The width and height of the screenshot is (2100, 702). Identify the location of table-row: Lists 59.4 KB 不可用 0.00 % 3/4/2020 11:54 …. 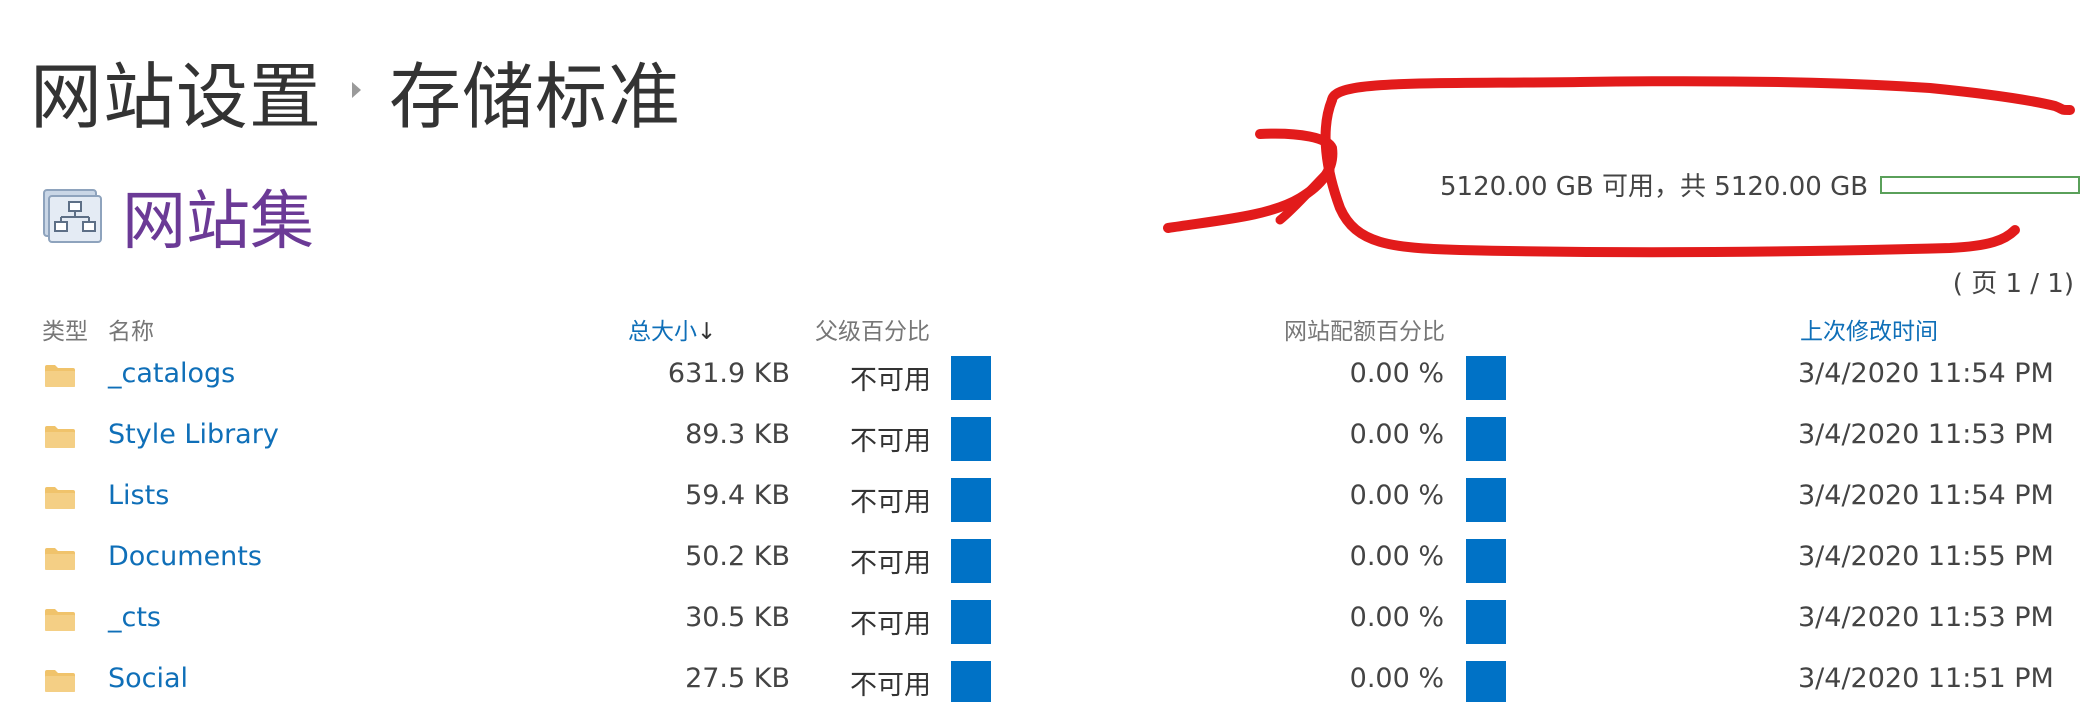
(1050, 496).